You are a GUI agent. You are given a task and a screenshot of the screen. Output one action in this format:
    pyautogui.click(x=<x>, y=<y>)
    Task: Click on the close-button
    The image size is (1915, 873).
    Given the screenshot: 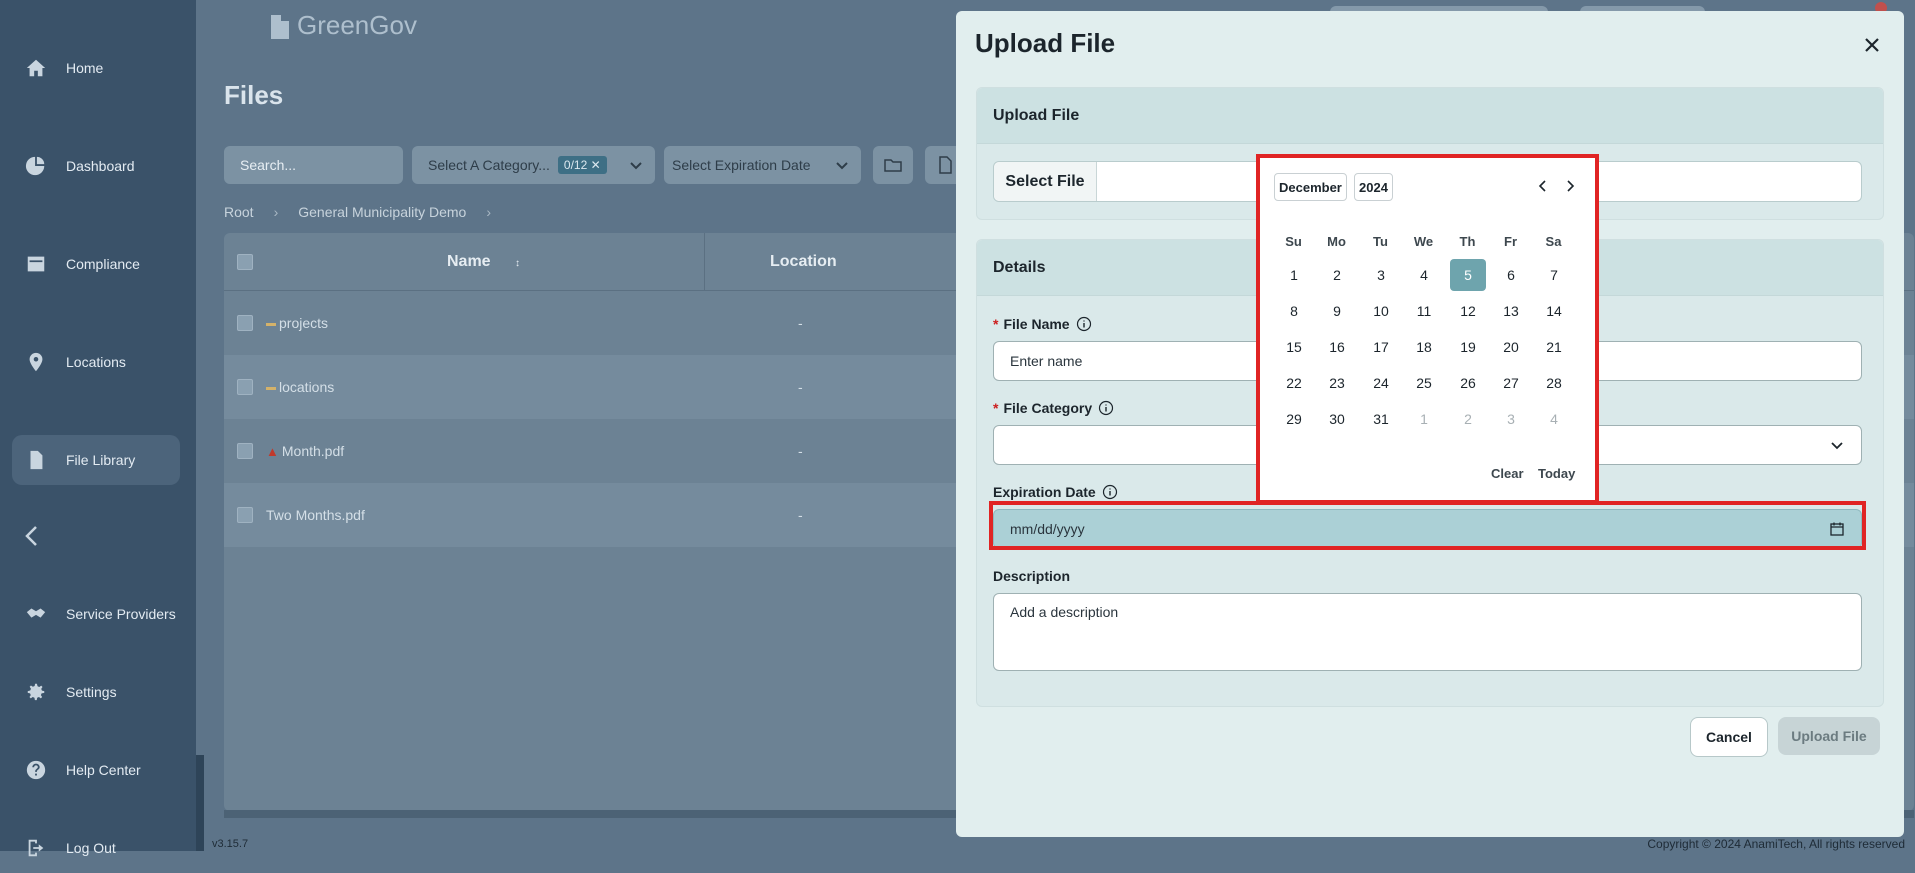 What is the action you would take?
    pyautogui.click(x=1872, y=45)
    